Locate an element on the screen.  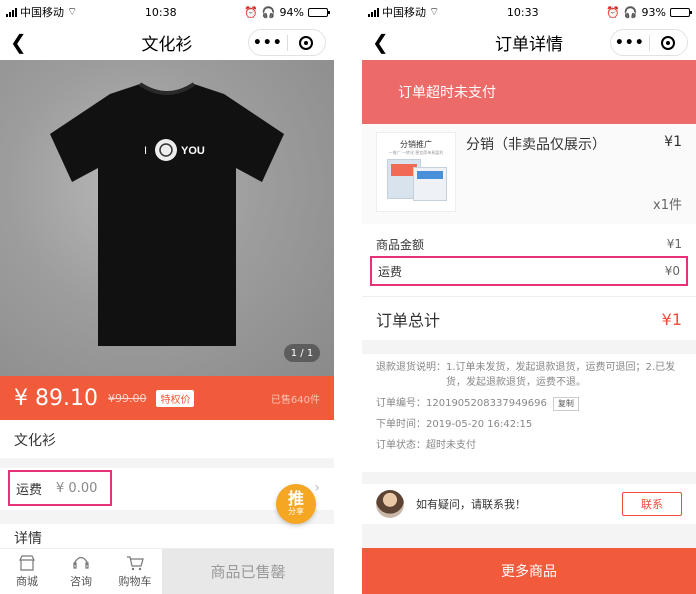
clock: 10:38 is located at coordinates (160, 12).